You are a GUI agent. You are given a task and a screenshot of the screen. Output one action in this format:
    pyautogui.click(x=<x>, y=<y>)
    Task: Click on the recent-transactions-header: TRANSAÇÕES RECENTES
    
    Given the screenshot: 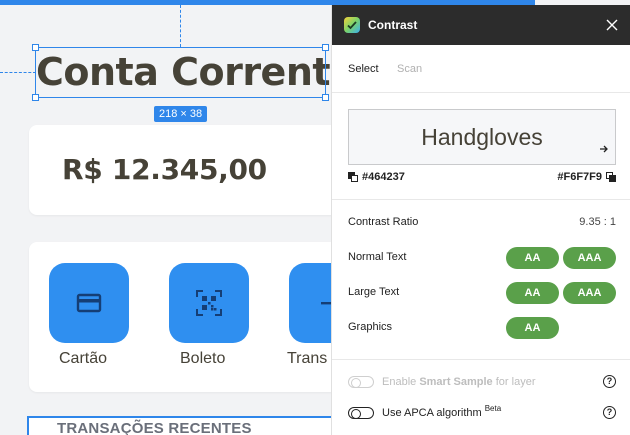 What is the action you would take?
    pyautogui.click(x=182, y=425)
    